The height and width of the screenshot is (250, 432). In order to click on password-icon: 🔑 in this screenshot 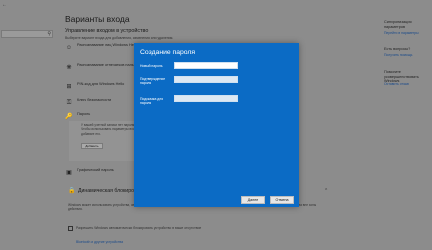, I will do `click(69, 117)`.